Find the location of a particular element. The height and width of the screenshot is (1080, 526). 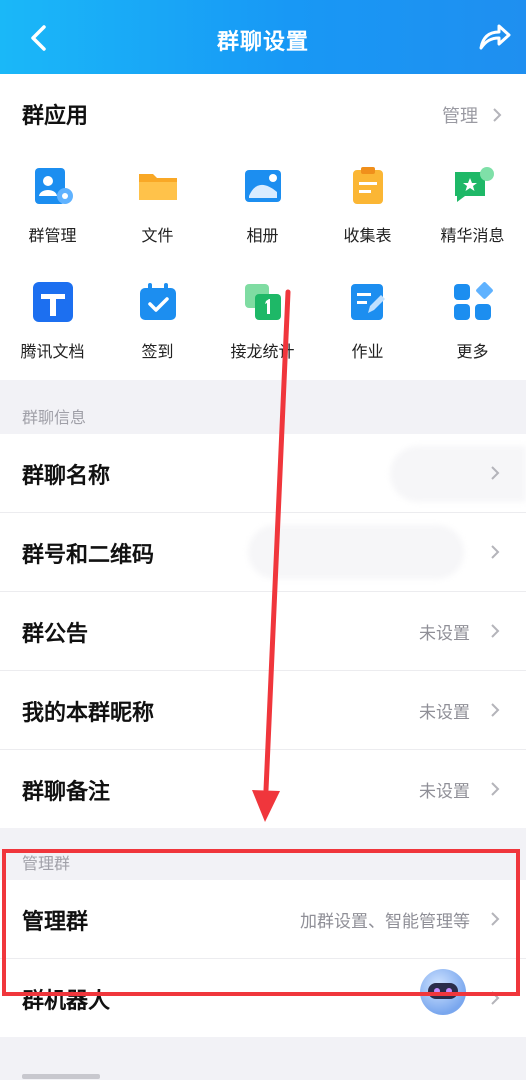

app-label: 相册 is located at coordinates (262, 235).